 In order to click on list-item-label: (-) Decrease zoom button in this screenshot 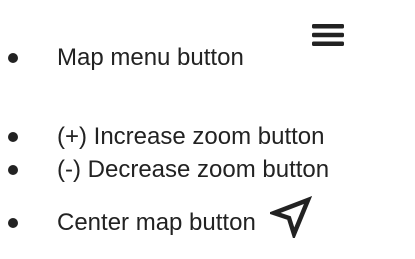, I will do `click(193, 169)`.